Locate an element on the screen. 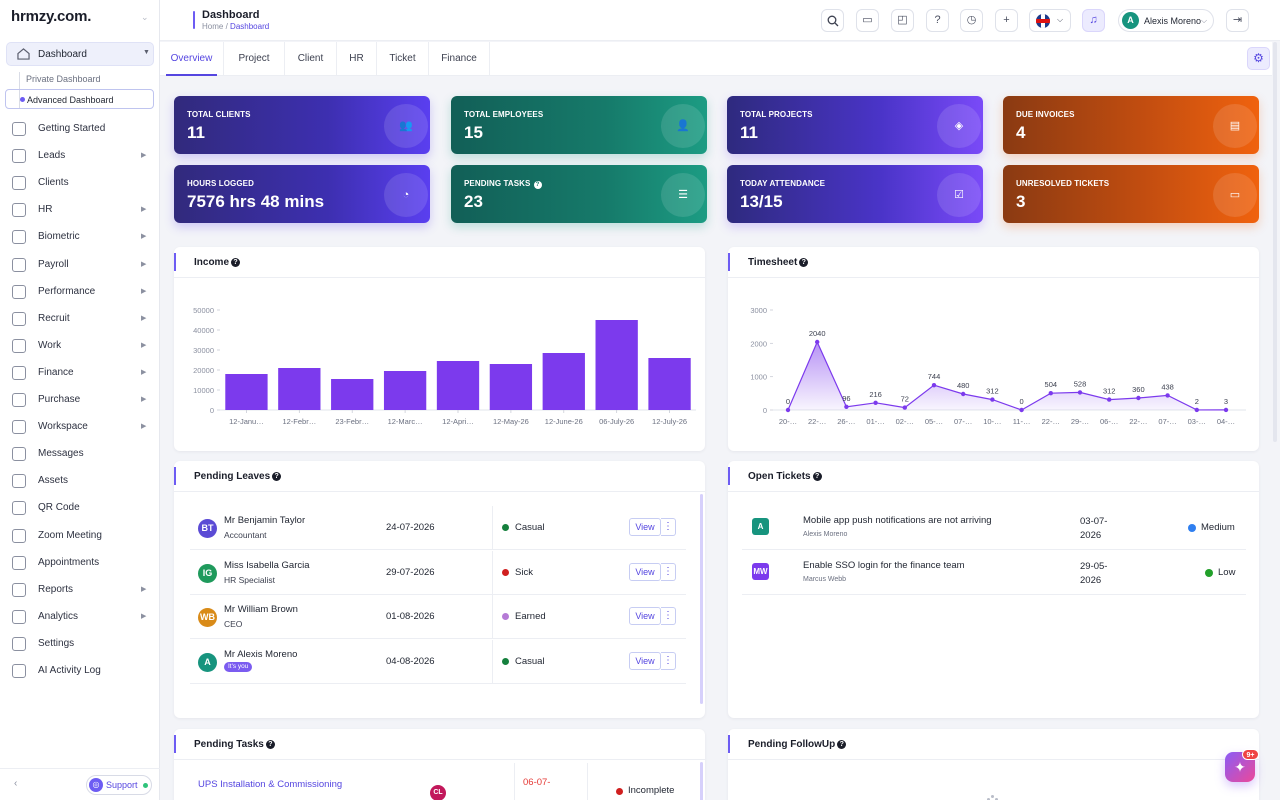 The image size is (1280, 800). sidebar-item-getting-started: Getting Started is located at coordinates (83, 129).